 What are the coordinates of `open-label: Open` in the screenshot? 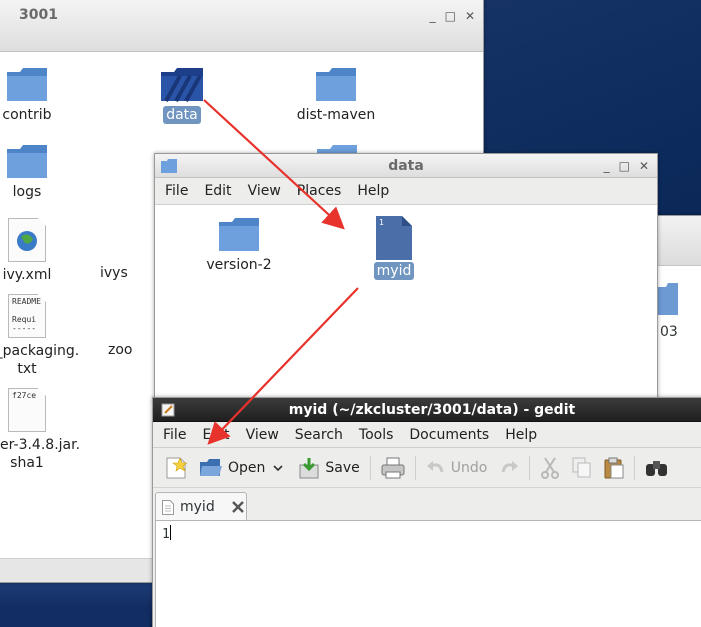 It's located at (247, 467).